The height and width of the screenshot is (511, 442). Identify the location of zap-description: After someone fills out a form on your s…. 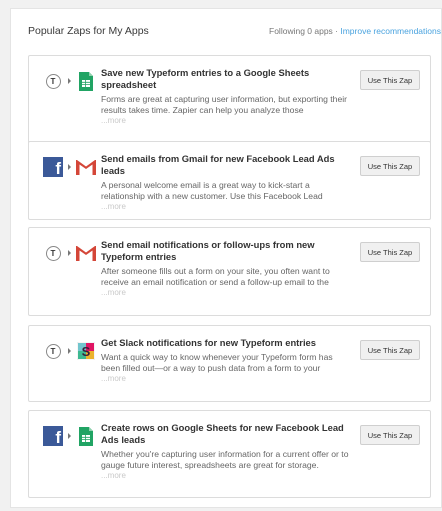
(215, 276).